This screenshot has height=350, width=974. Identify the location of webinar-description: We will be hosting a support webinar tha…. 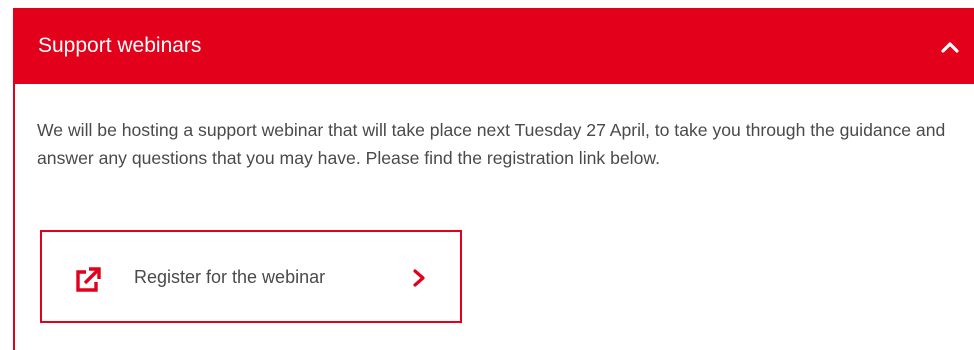
(491, 144).